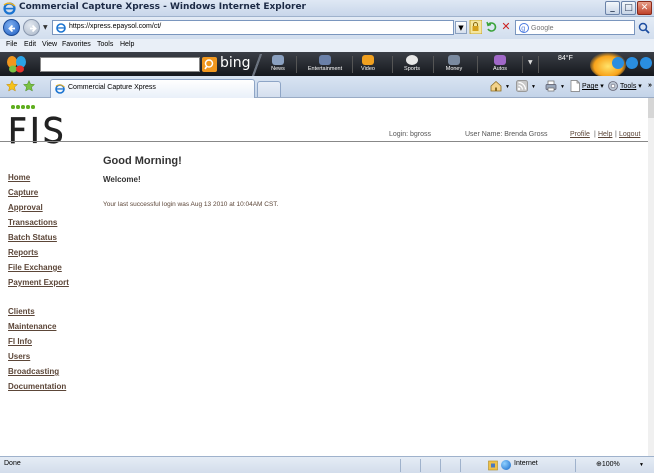 The height and width of the screenshot is (473, 654). I want to click on bing-money-button: Money, so click(454, 65).